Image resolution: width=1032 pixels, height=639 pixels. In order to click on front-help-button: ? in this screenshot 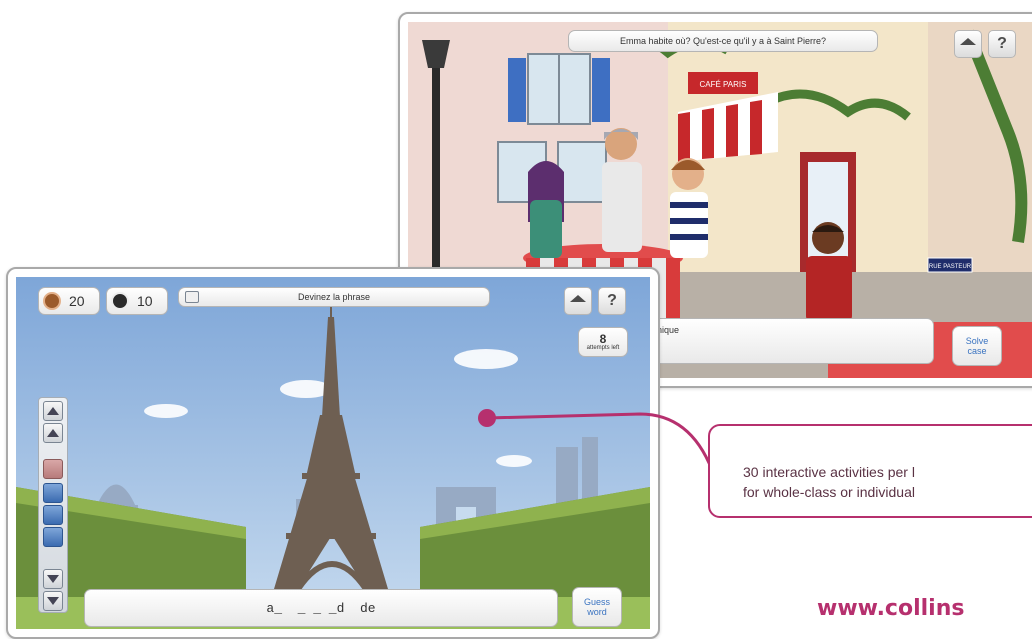, I will do `click(612, 301)`.